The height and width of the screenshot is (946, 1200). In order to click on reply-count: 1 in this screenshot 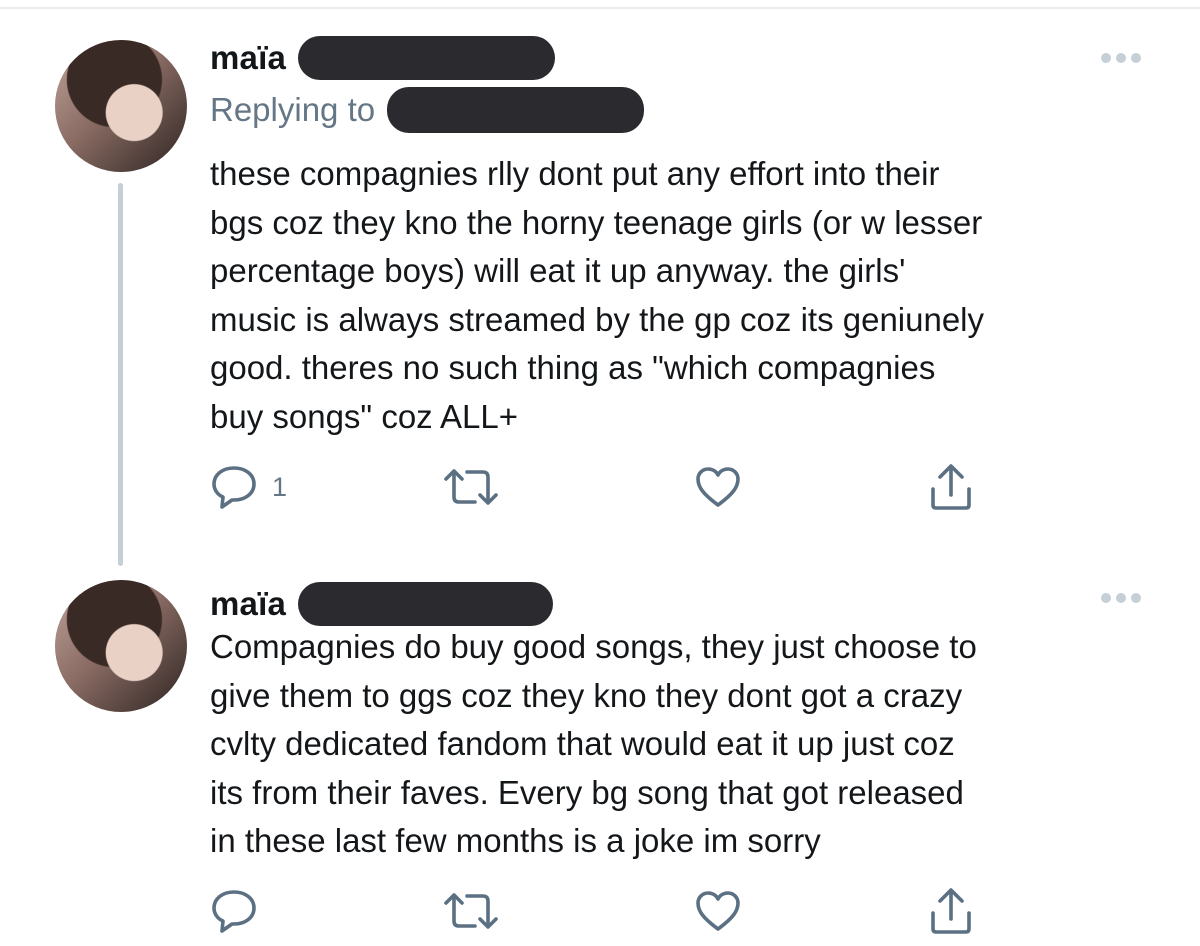, I will do `click(280, 486)`.